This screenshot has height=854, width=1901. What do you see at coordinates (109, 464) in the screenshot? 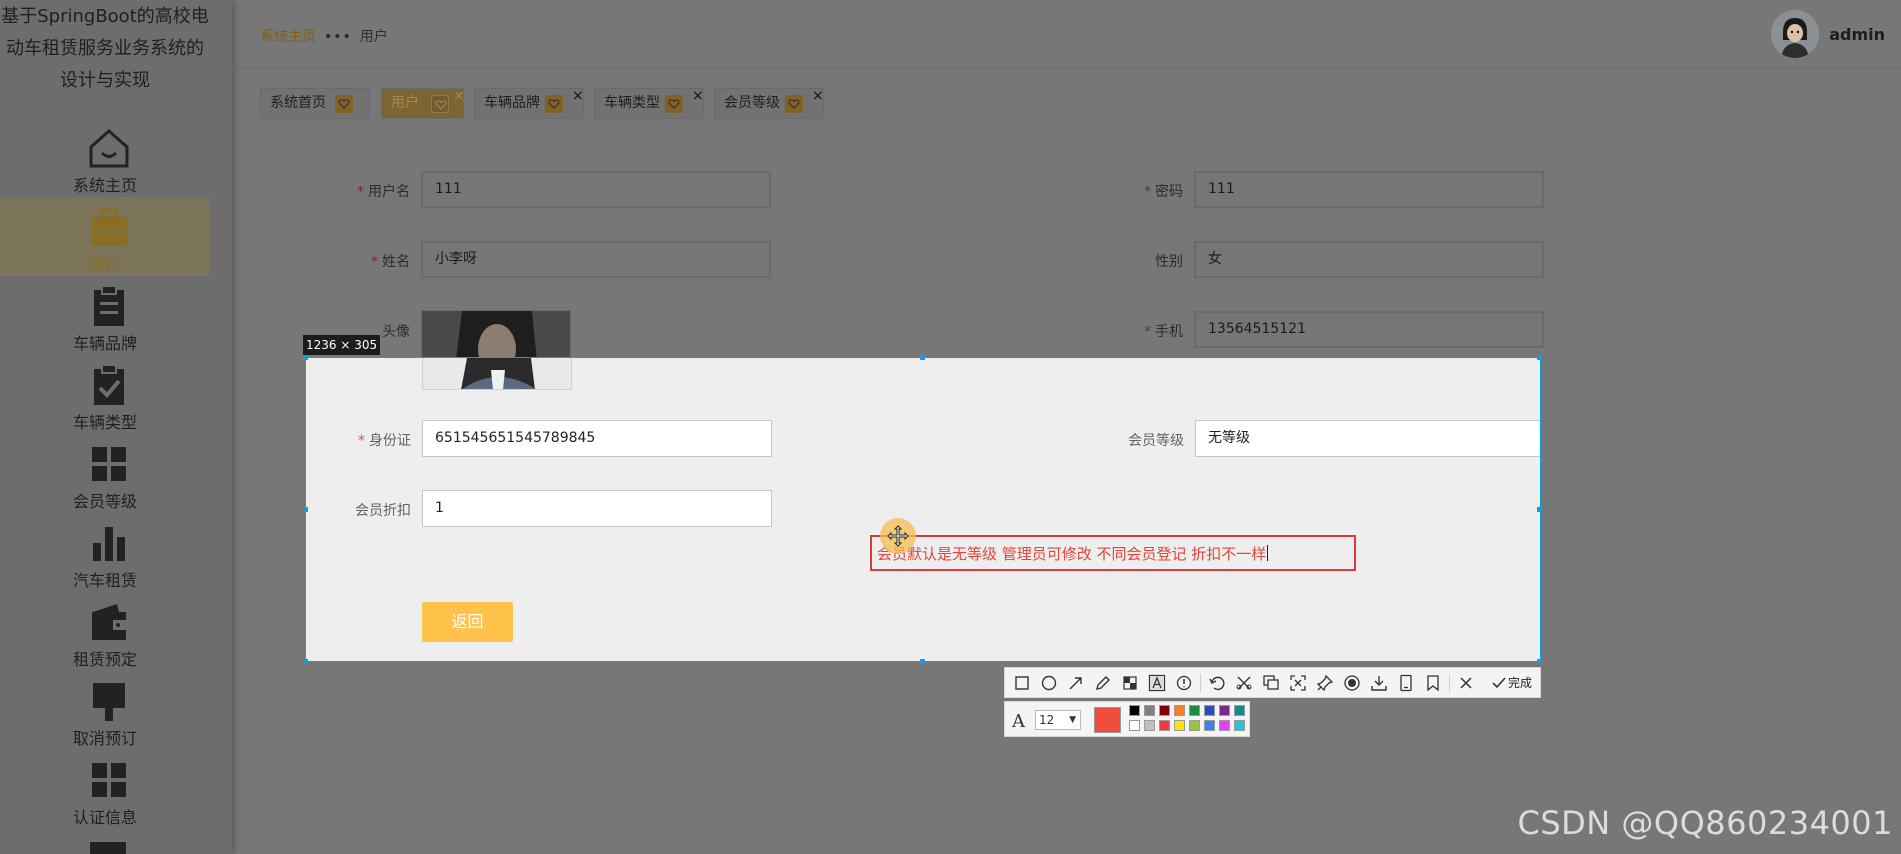
I see `grid-icon` at bounding box center [109, 464].